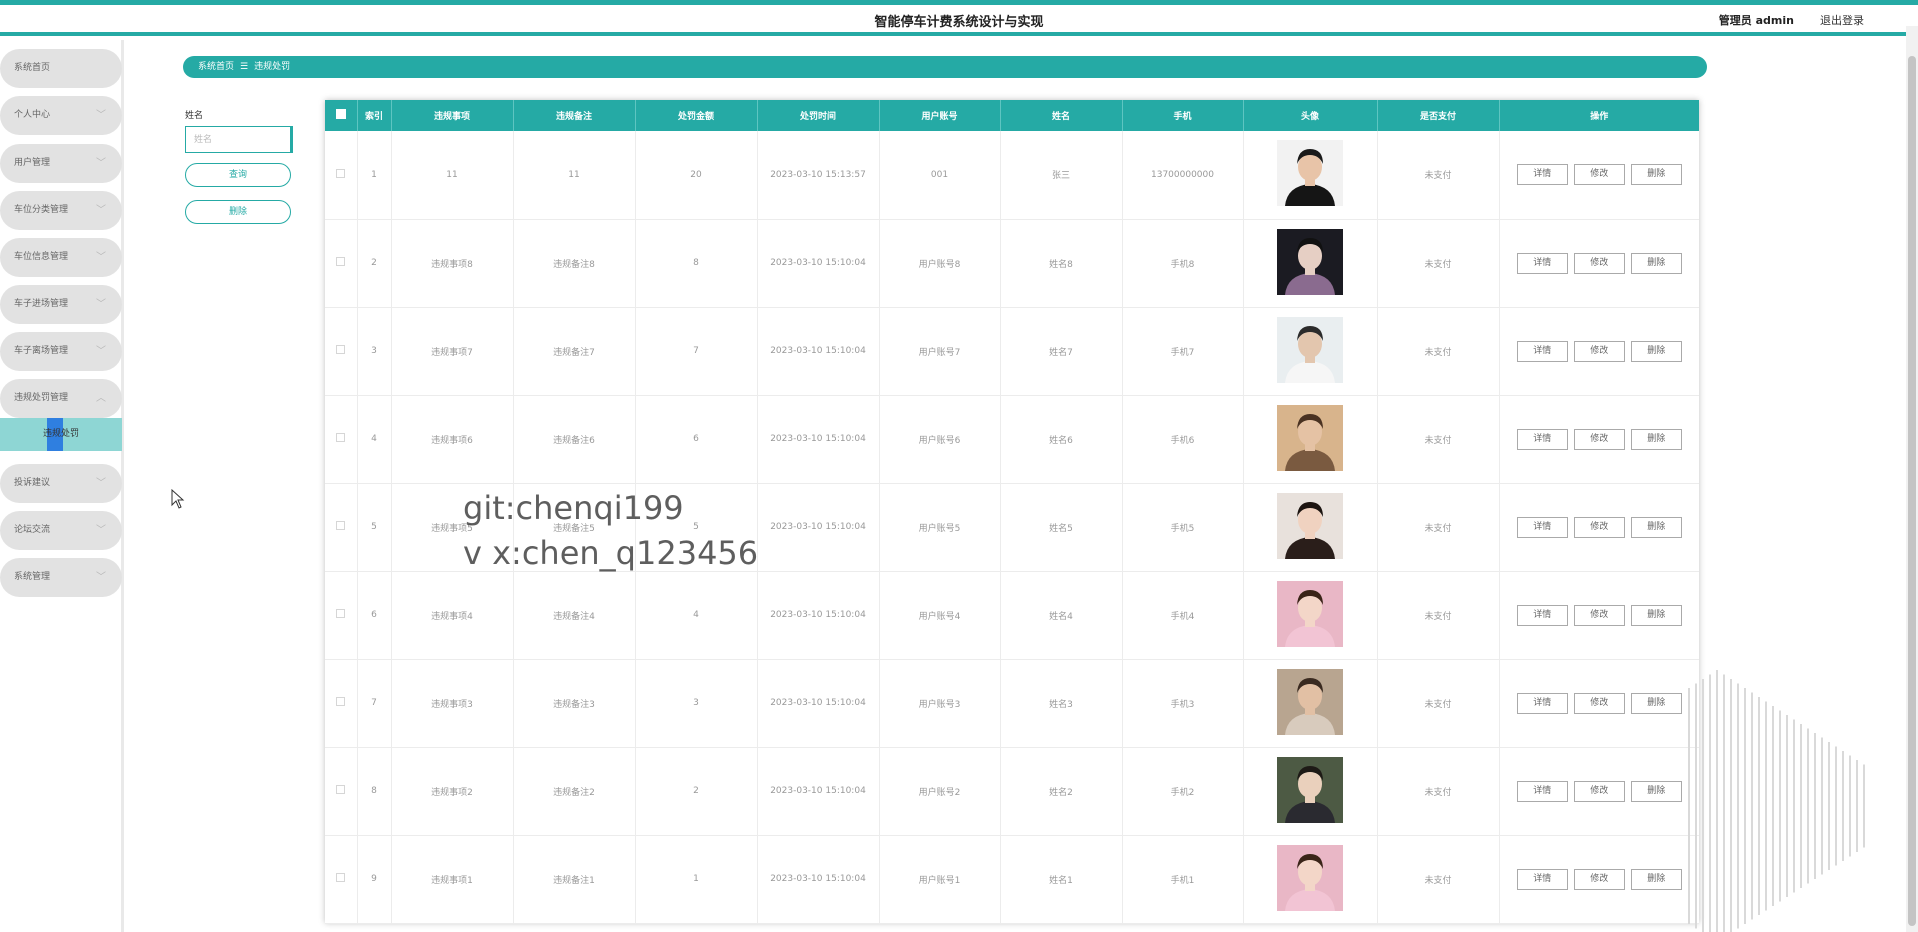 The height and width of the screenshot is (932, 1918). Describe the element at coordinates (574, 115) in the screenshot. I see `column-header: 违规备注` at that location.